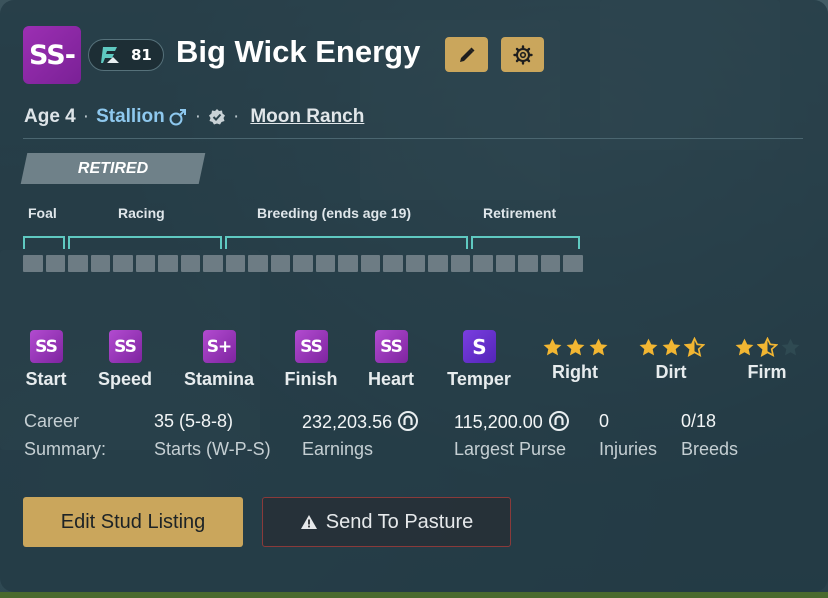  I want to click on earnings-label: Earnings, so click(338, 449).